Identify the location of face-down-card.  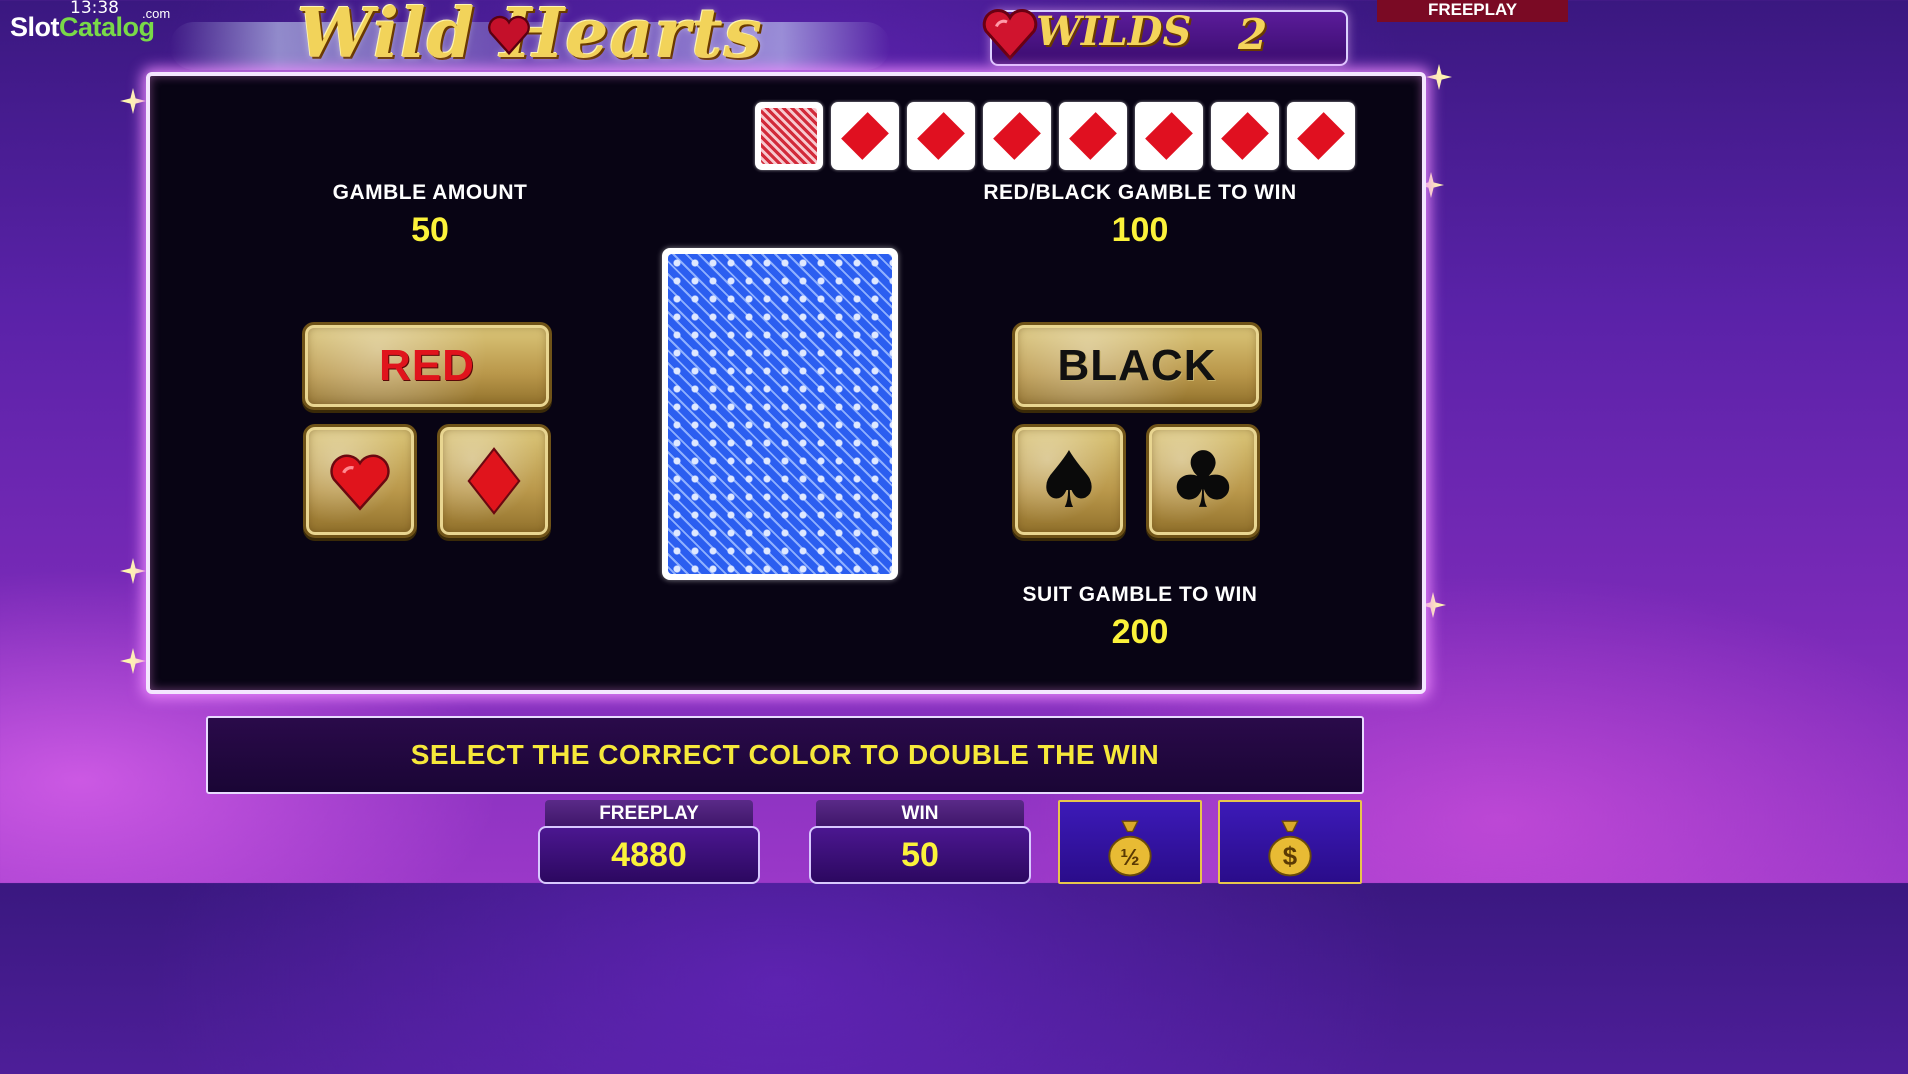
(780, 414).